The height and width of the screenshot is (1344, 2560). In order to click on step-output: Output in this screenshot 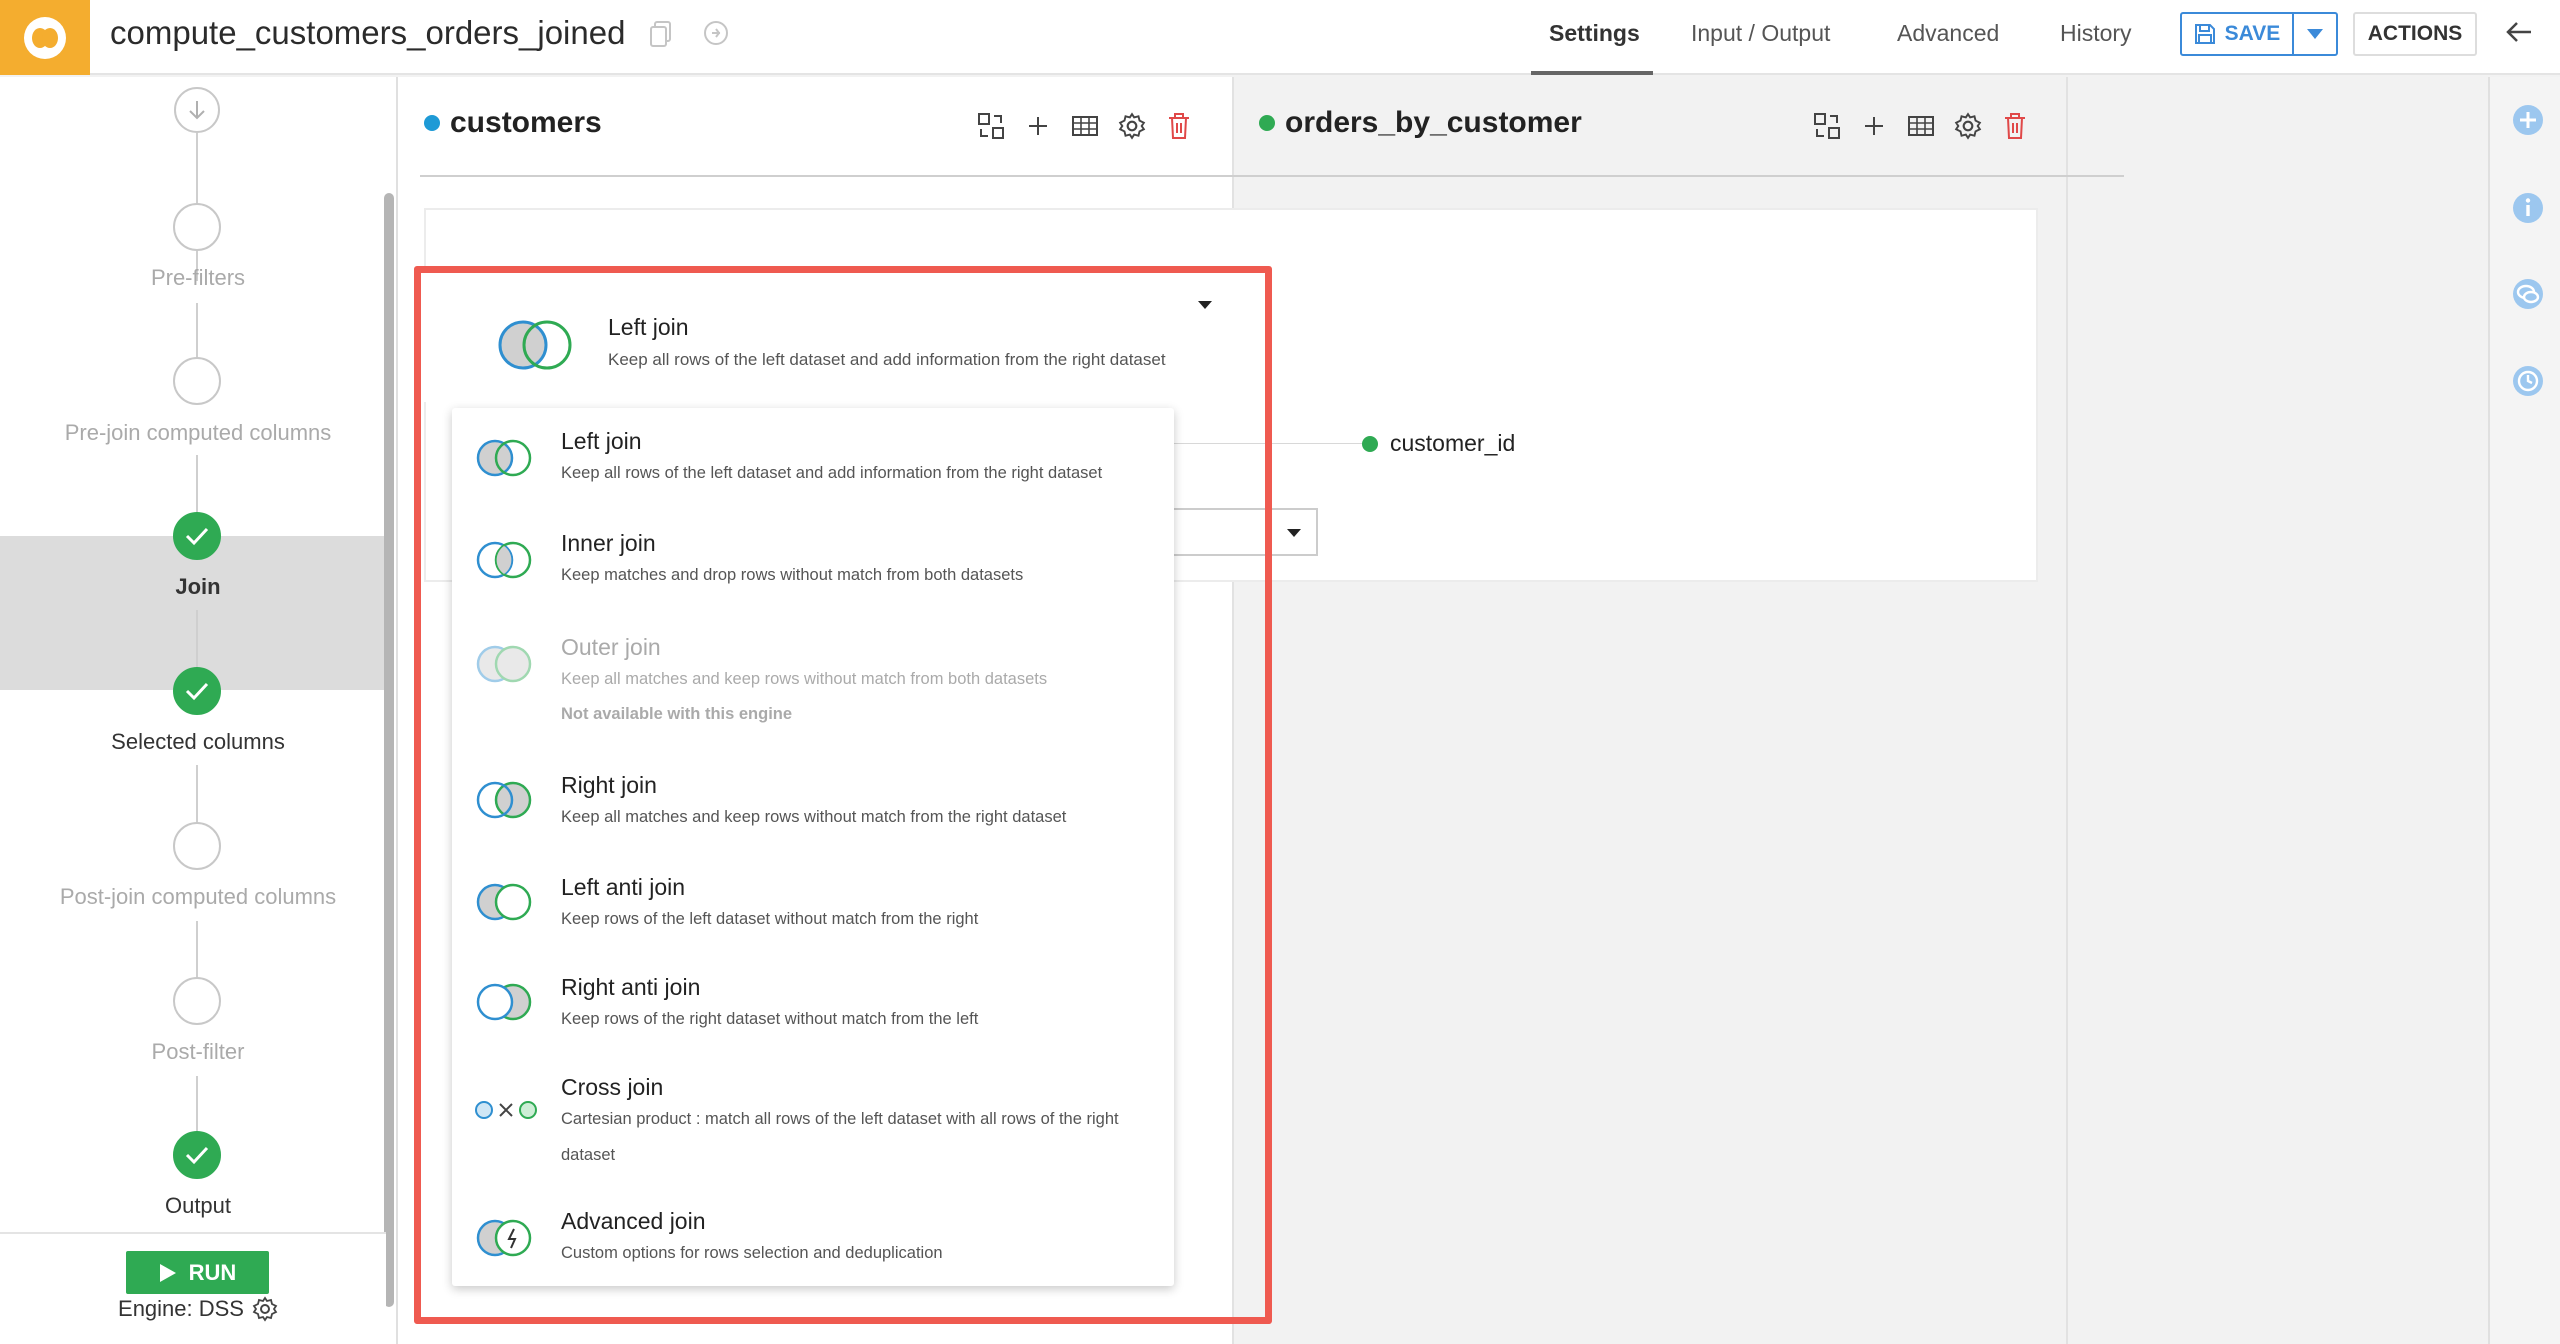, I will do `click(198, 1206)`.